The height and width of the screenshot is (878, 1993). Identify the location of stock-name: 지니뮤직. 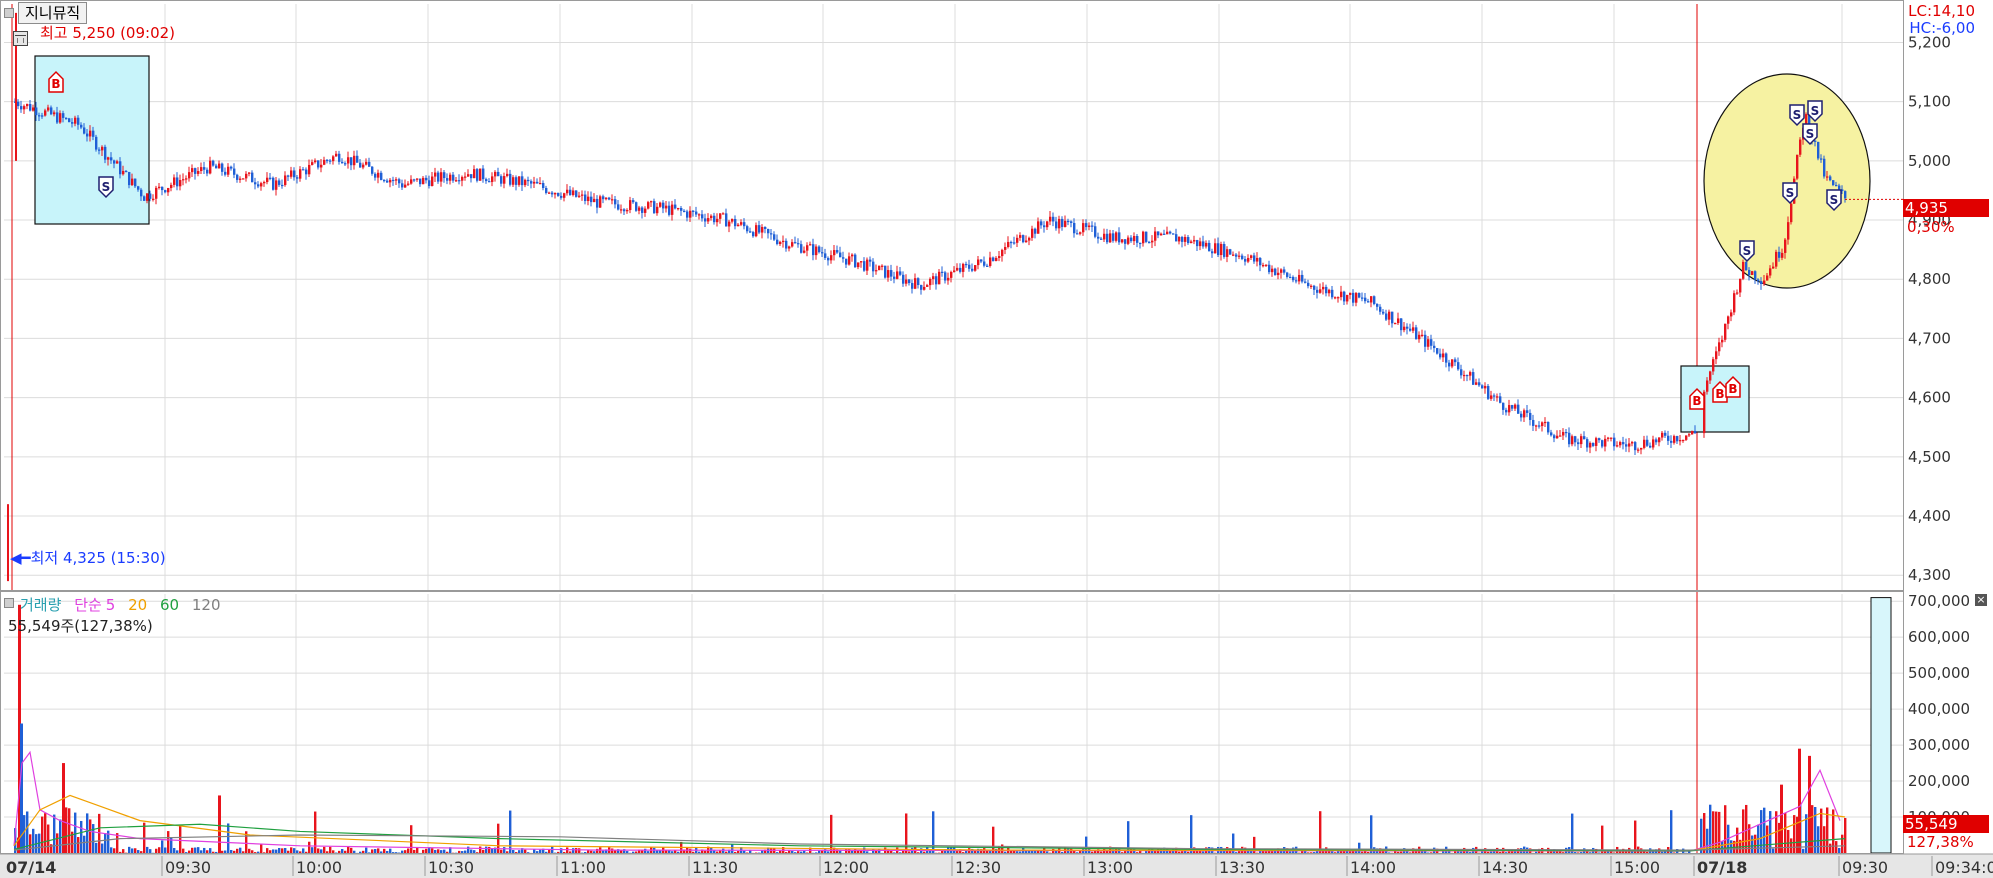
(53, 13).